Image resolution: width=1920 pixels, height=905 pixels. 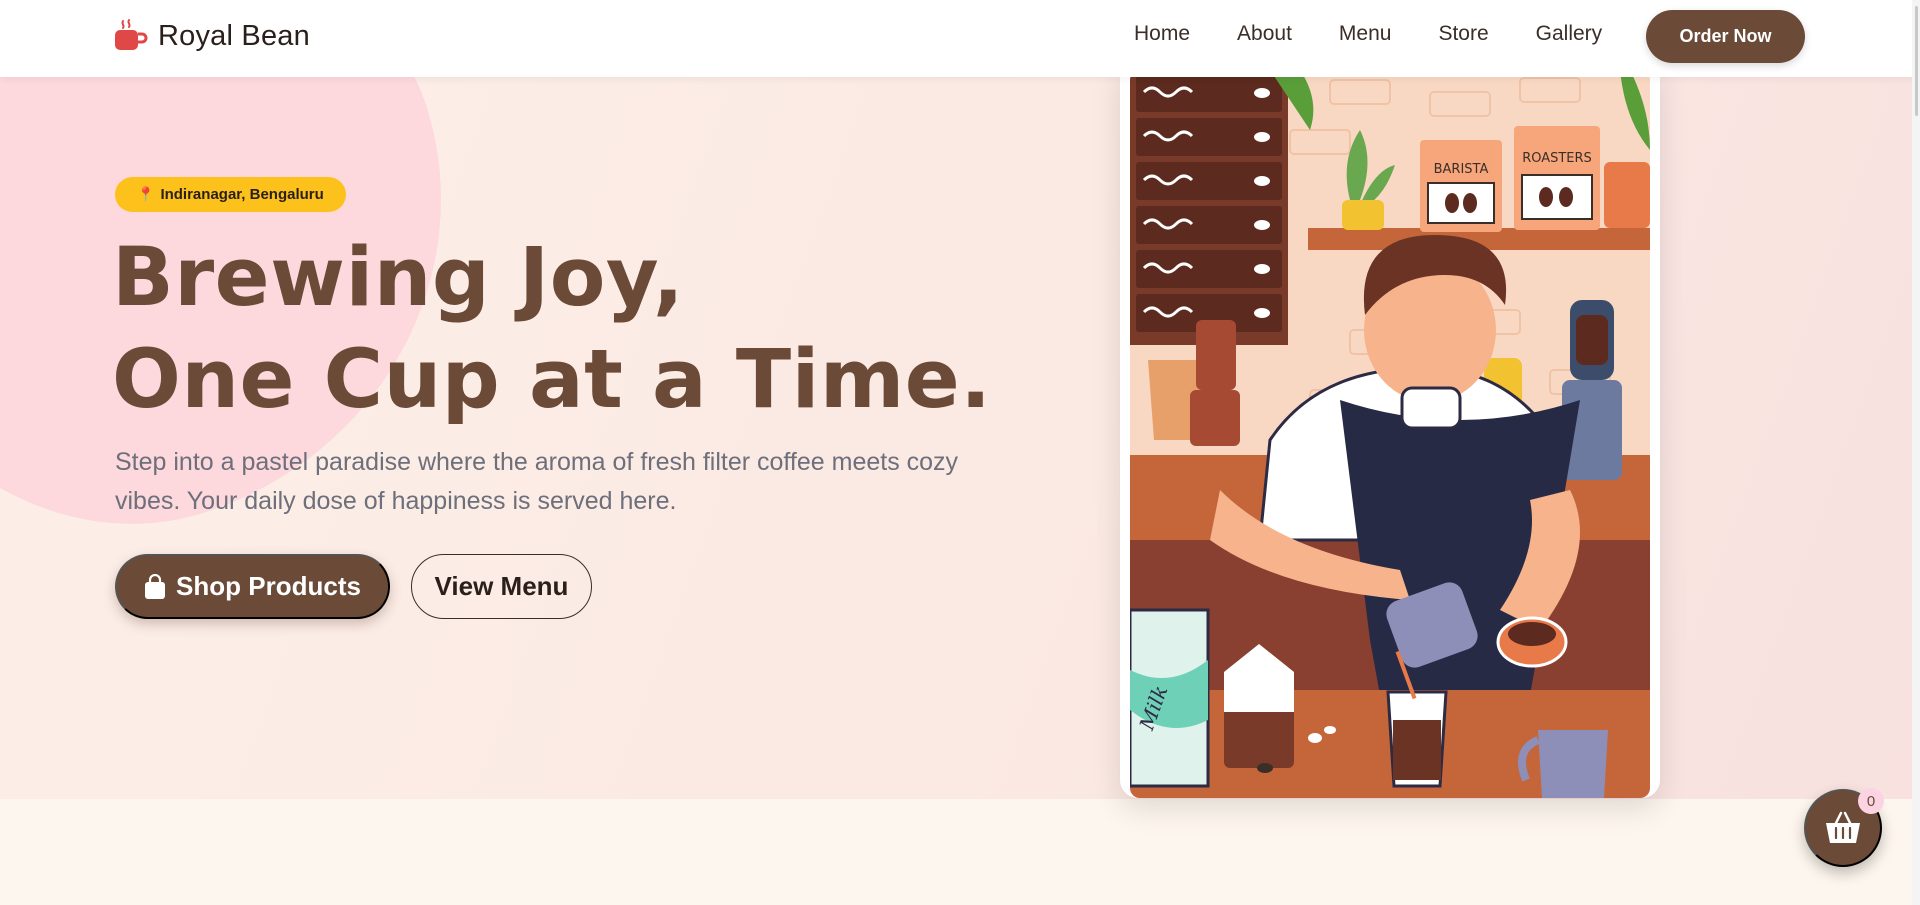 I want to click on pin-icon: 📍, so click(x=146, y=194).